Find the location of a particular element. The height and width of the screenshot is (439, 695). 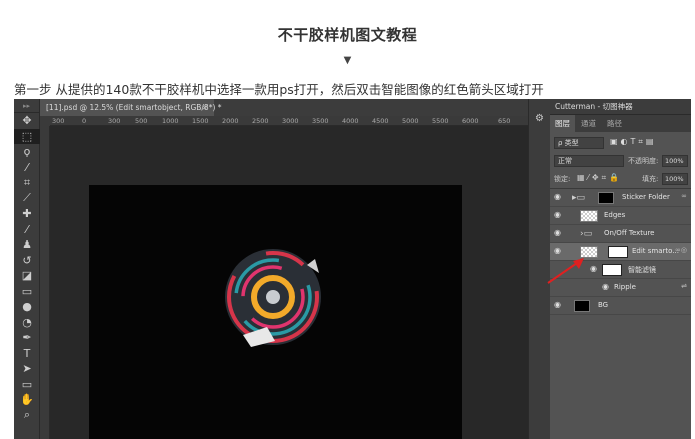

layer-name: 智能滤镜 is located at coordinates (642, 270).